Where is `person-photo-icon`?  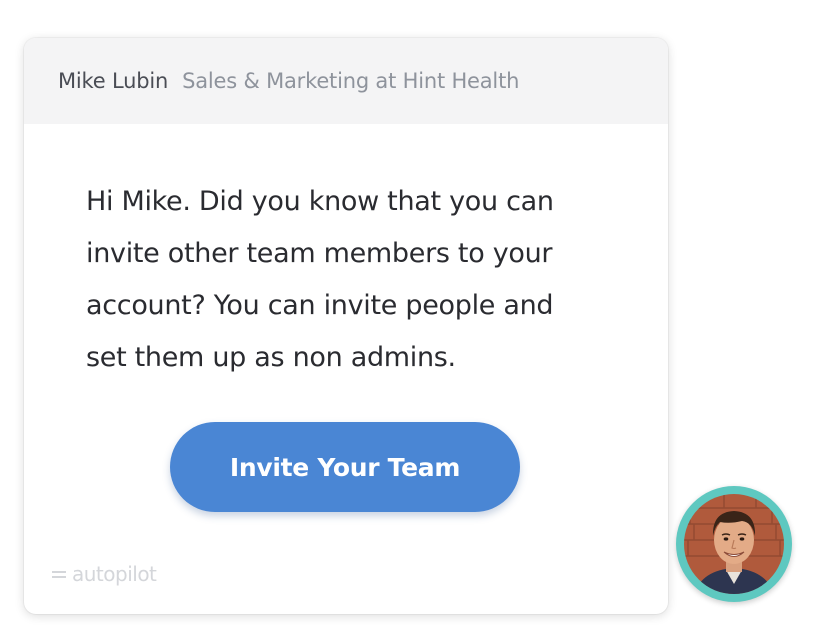
person-photo-icon is located at coordinates (734, 544).